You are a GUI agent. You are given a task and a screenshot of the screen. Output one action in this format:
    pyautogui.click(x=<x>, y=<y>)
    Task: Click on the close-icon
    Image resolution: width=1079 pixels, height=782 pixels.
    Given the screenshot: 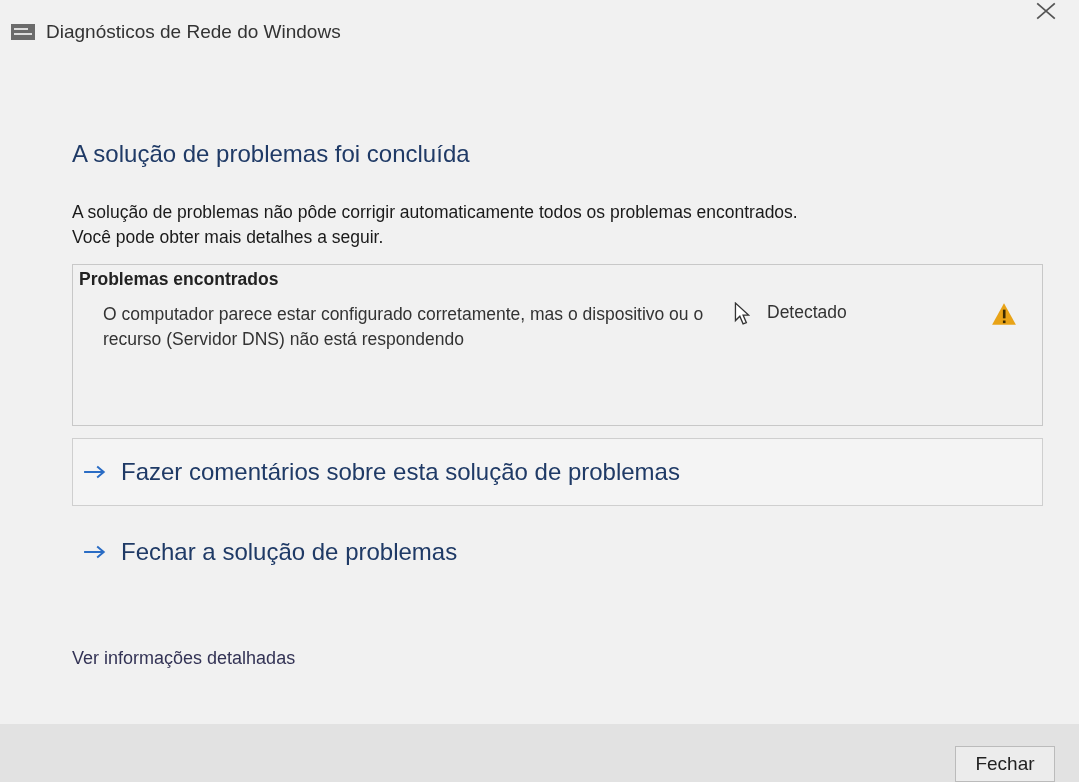 What is the action you would take?
    pyautogui.click(x=1046, y=11)
    